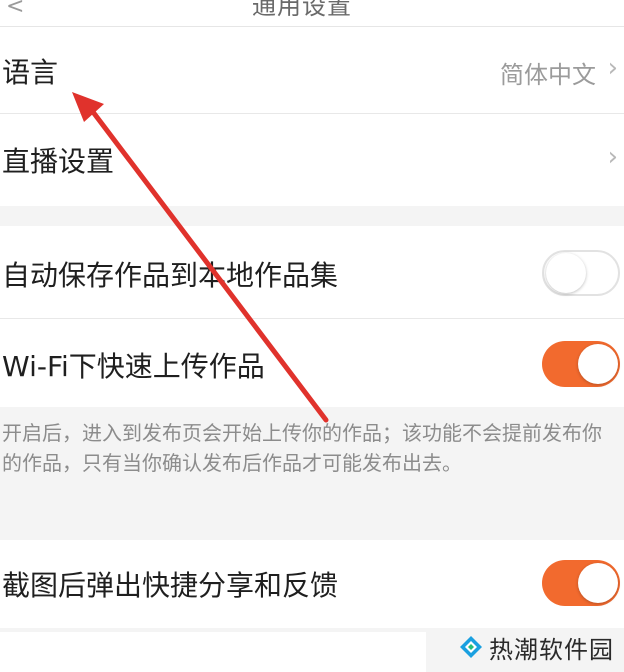 The height and width of the screenshot is (672, 624). What do you see at coordinates (471, 647) in the screenshot?
I see `diamond-logo-icon` at bounding box center [471, 647].